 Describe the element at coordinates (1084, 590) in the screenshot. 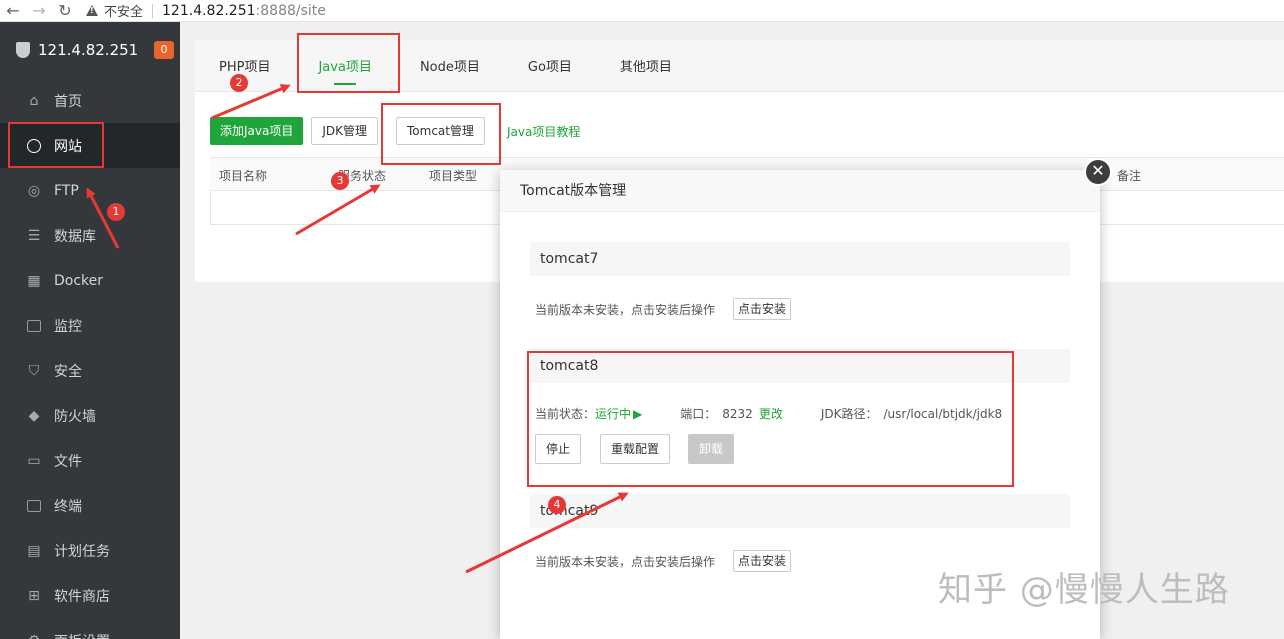

I see `watermark: 知乎 @慢慢人生路` at that location.